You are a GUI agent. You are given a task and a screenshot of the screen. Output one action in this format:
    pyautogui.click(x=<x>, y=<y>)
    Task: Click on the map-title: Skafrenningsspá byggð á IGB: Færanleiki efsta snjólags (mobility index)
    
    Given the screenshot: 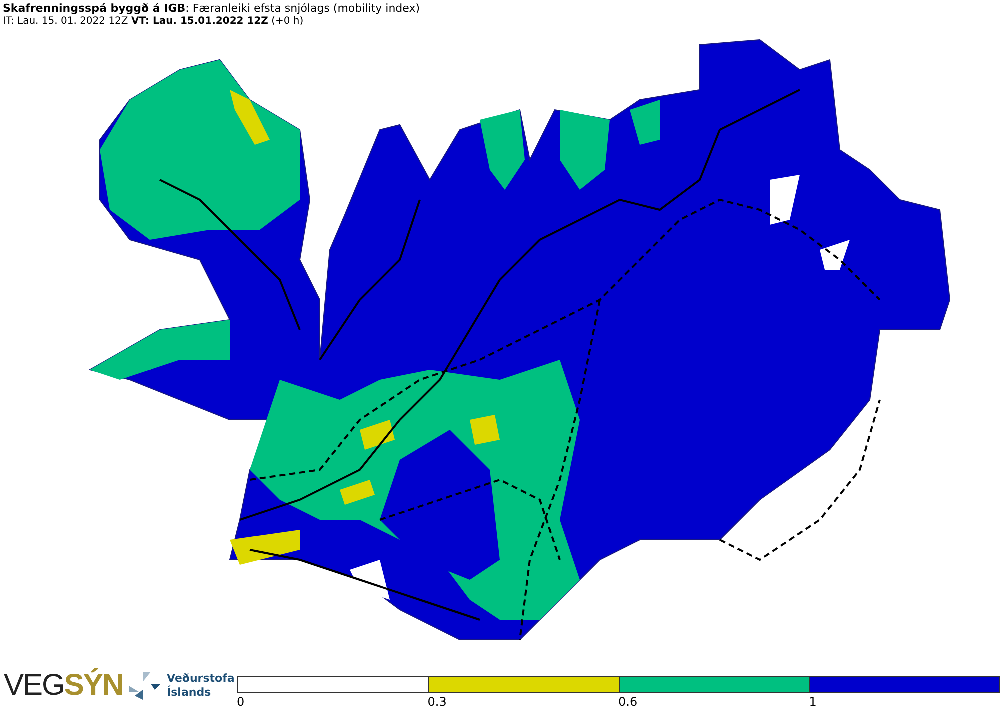 What is the action you would take?
    pyautogui.click(x=211, y=8)
    